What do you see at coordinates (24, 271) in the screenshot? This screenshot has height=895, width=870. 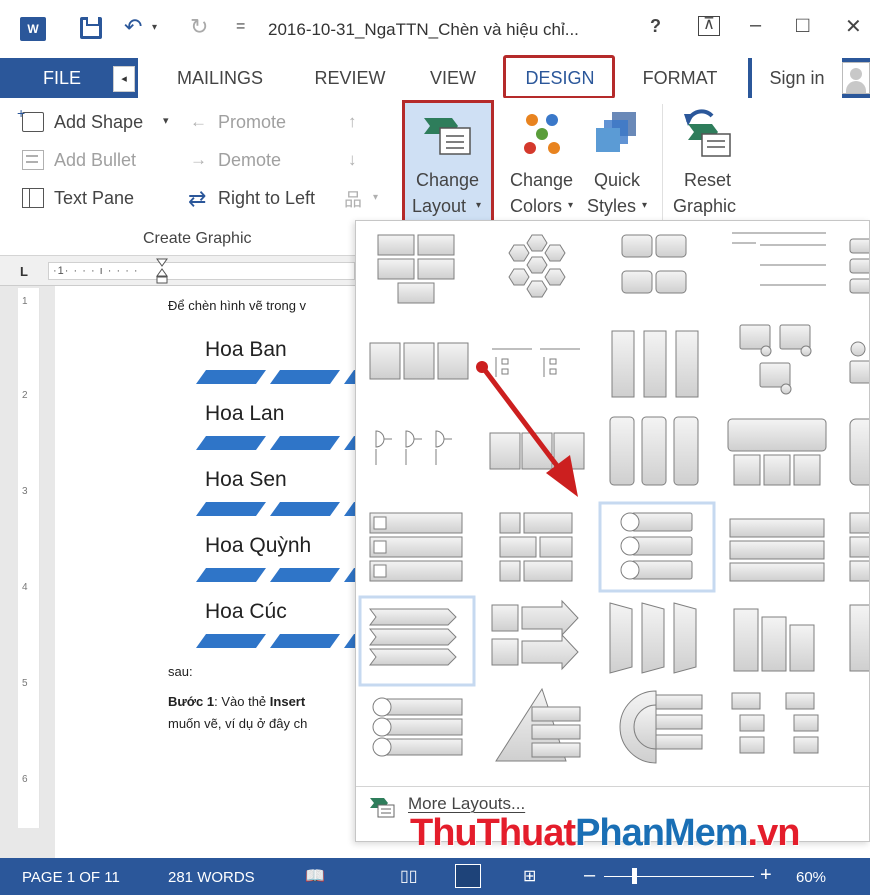 I see `tab-stop-selector-icon: L` at bounding box center [24, 271].